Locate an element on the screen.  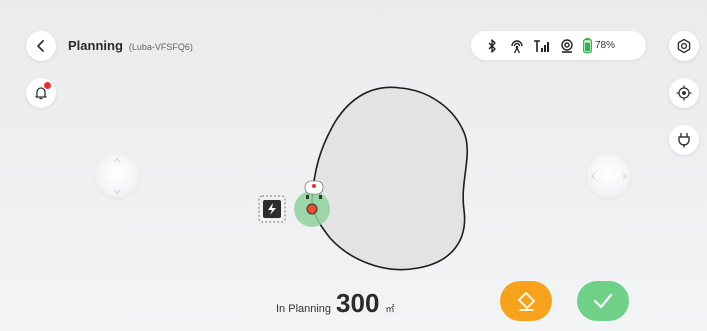
confirm-button is located at coordinates (603, 301).